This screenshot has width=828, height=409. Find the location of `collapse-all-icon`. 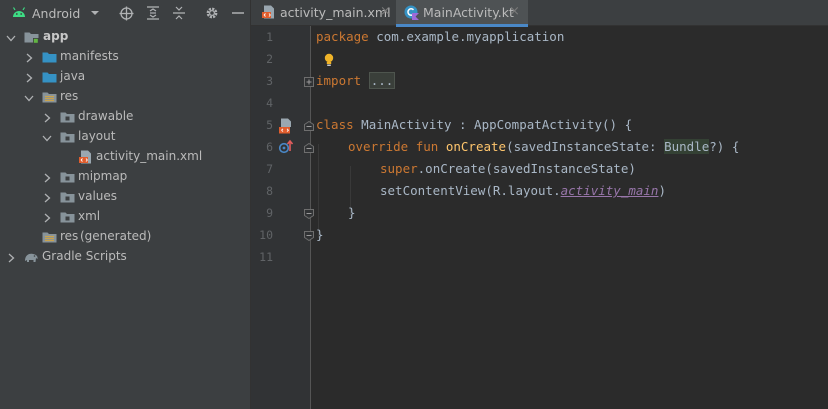

collapse-all-icon is located at coordinates (179, 13).